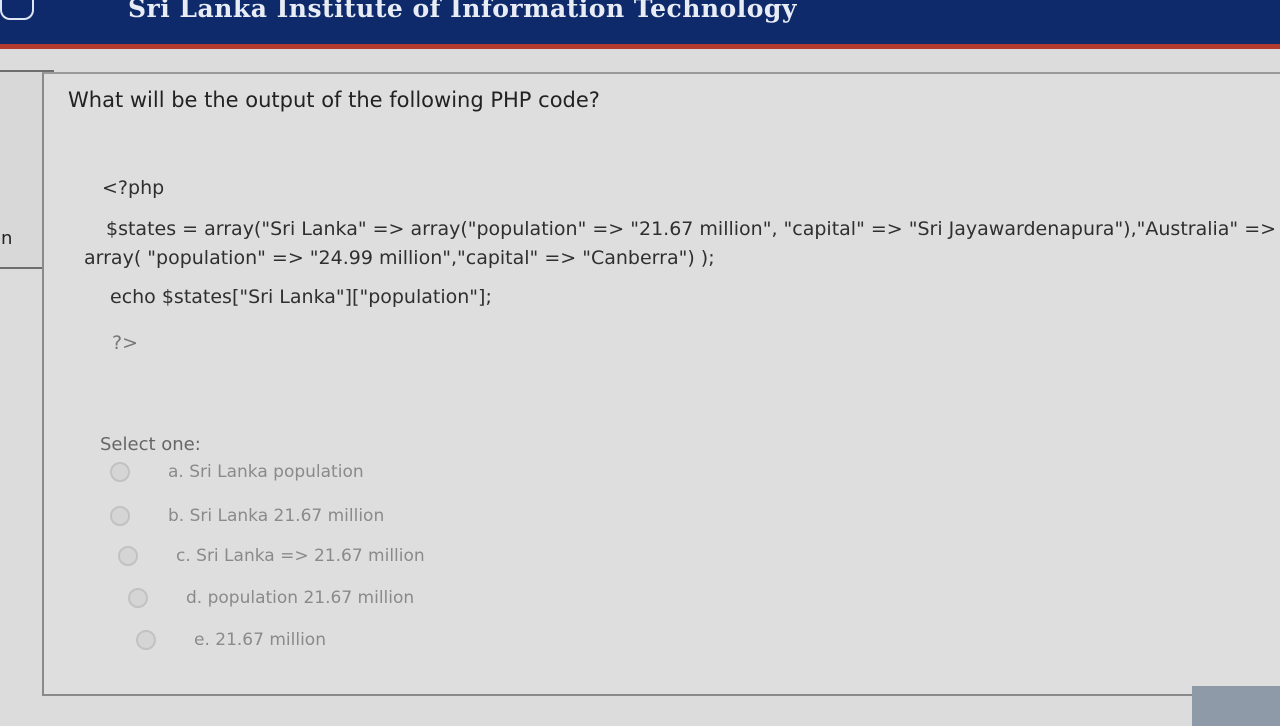 The width and height of the screenshot is (1280, 726). What do you see at coordinates (300, 556) in the screenshot?
I see `option-label: c. Sri Lanka => 21.67 million` at bounding box center [300, 556].